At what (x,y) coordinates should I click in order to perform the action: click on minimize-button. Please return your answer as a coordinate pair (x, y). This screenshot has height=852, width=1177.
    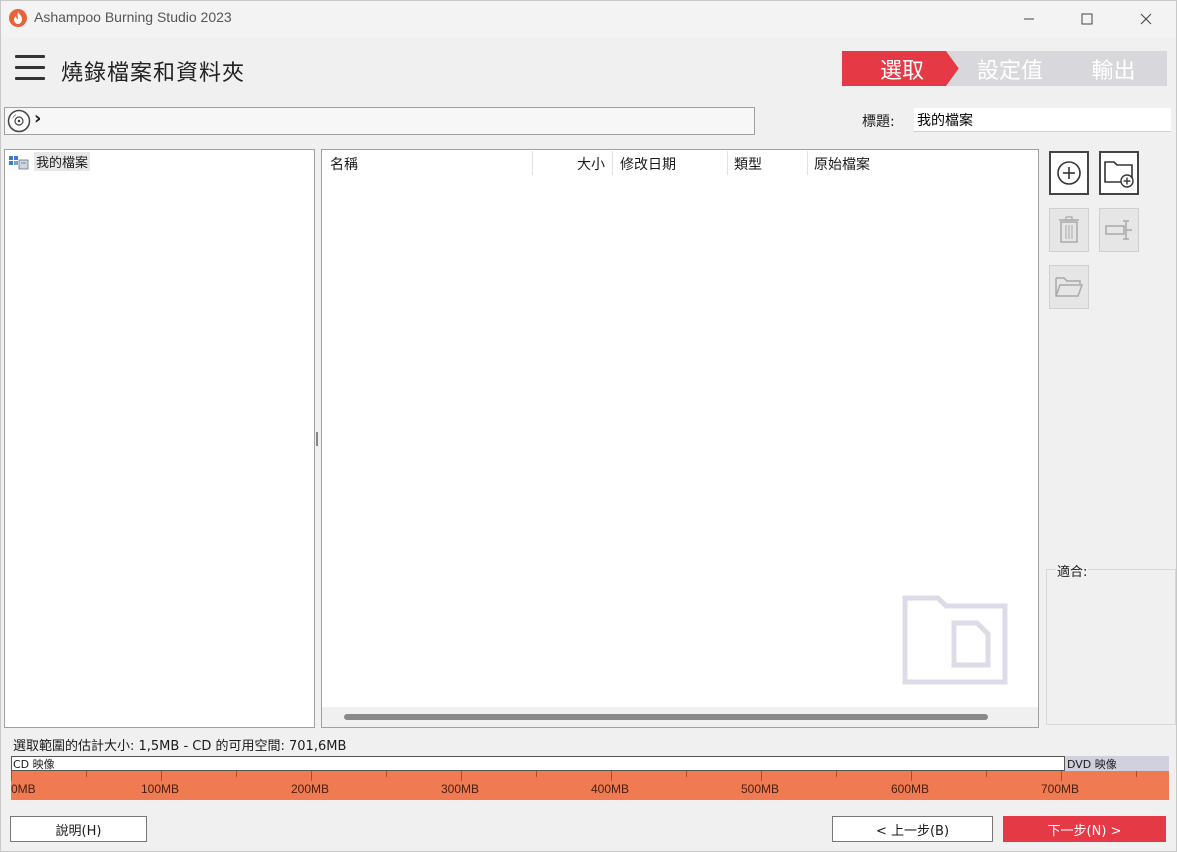
    Looking at the image, I should click on (1029, 18).